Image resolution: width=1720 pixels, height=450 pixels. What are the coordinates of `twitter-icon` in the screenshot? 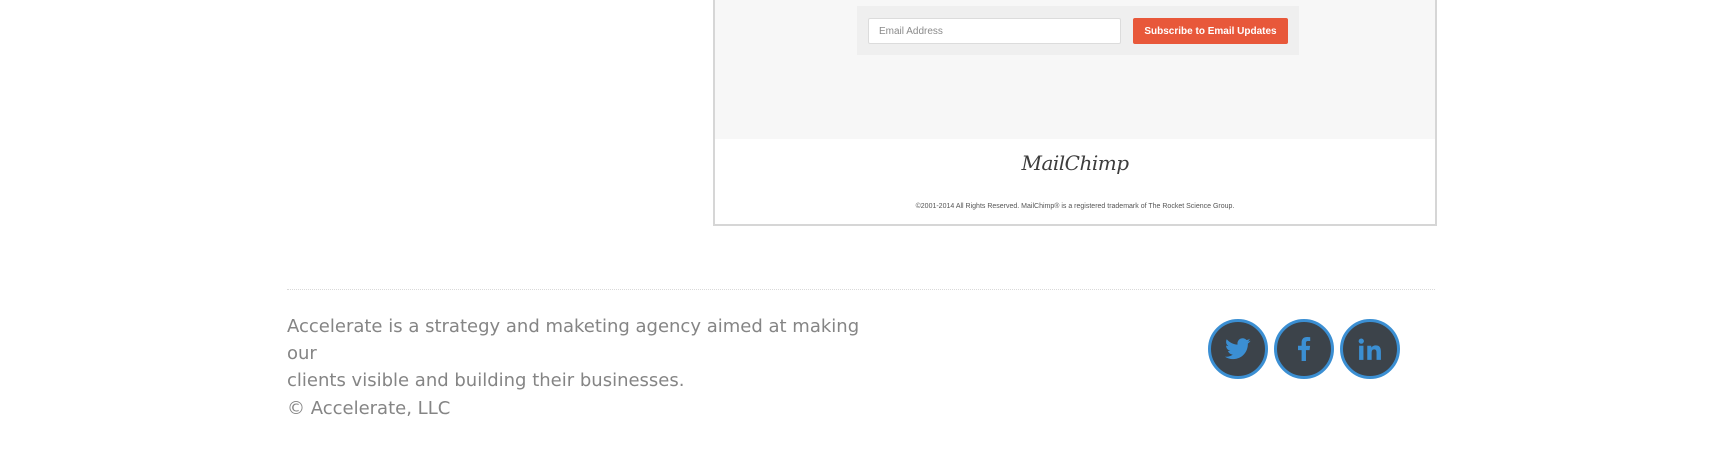 It's located at (1238, 349).